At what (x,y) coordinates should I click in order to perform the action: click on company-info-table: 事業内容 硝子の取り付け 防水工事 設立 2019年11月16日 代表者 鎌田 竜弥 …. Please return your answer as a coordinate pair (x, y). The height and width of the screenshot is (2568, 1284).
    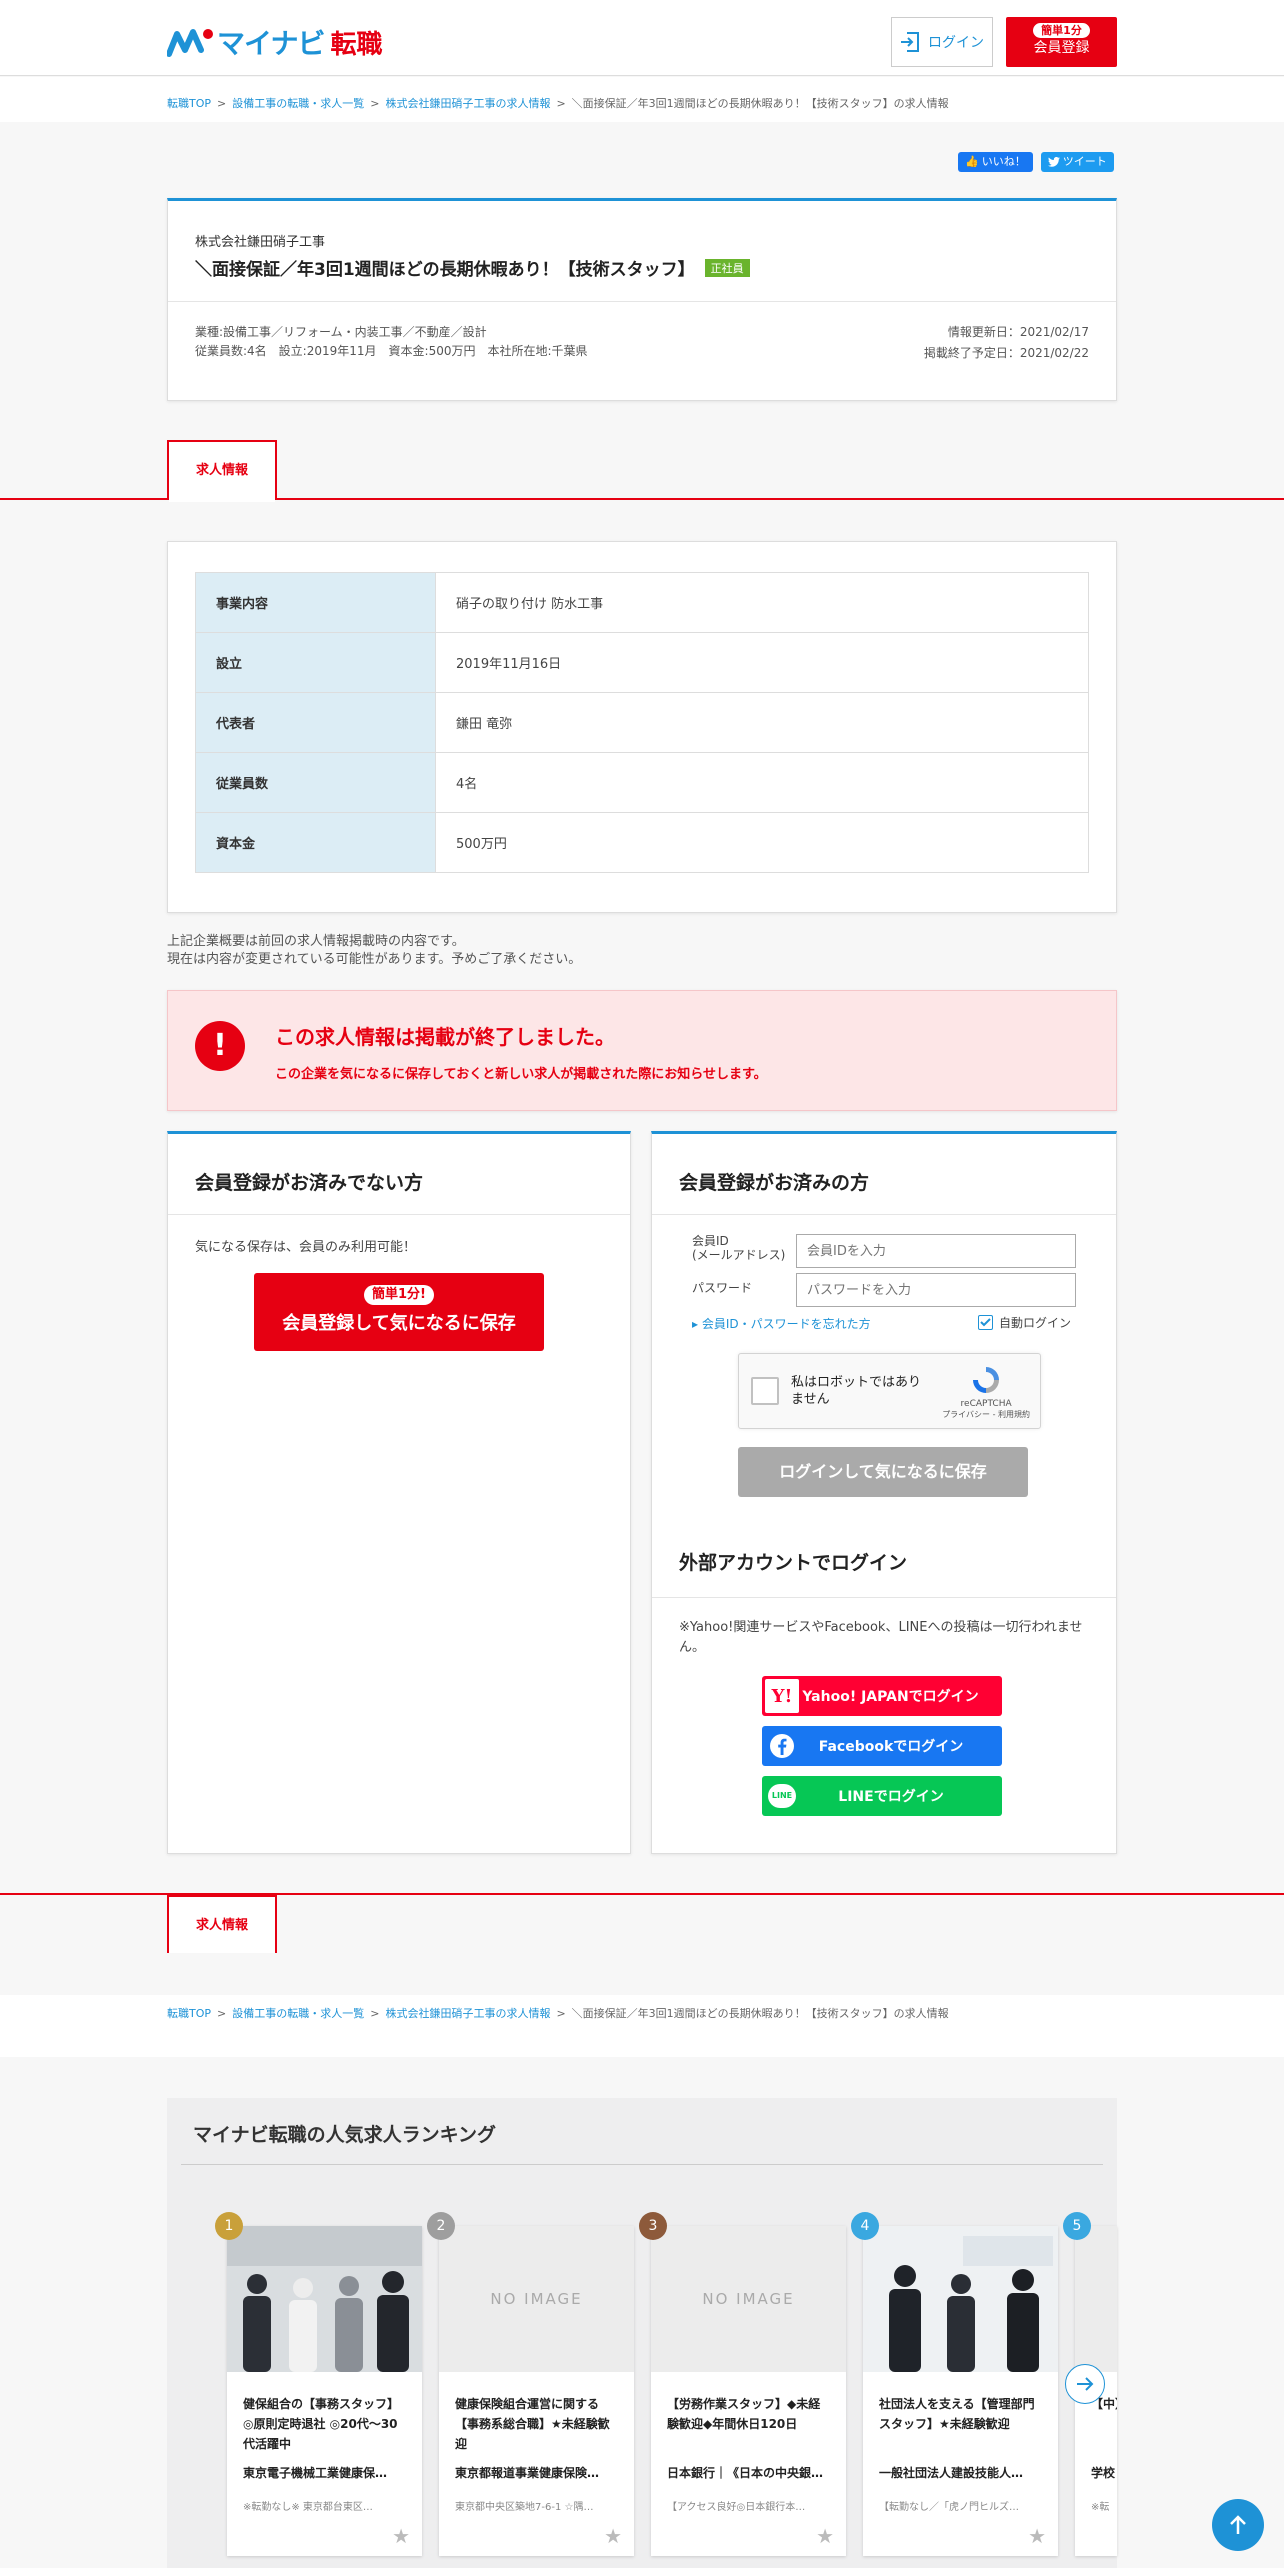
    Looking at the image, I should click on (642, 722).